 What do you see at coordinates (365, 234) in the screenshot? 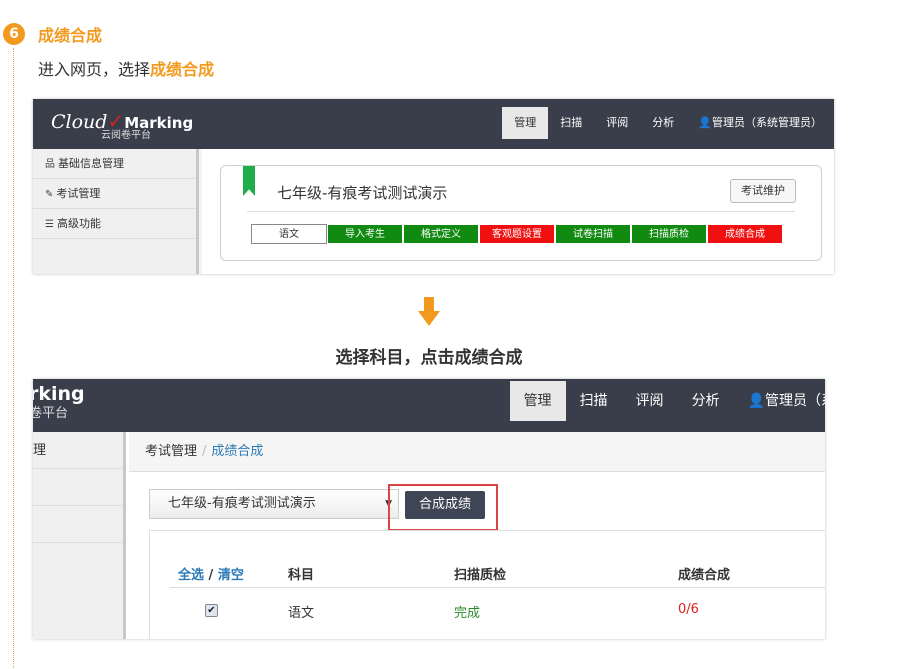
I see `step-import-students: 导入考生` at bounding box center [365, 234].